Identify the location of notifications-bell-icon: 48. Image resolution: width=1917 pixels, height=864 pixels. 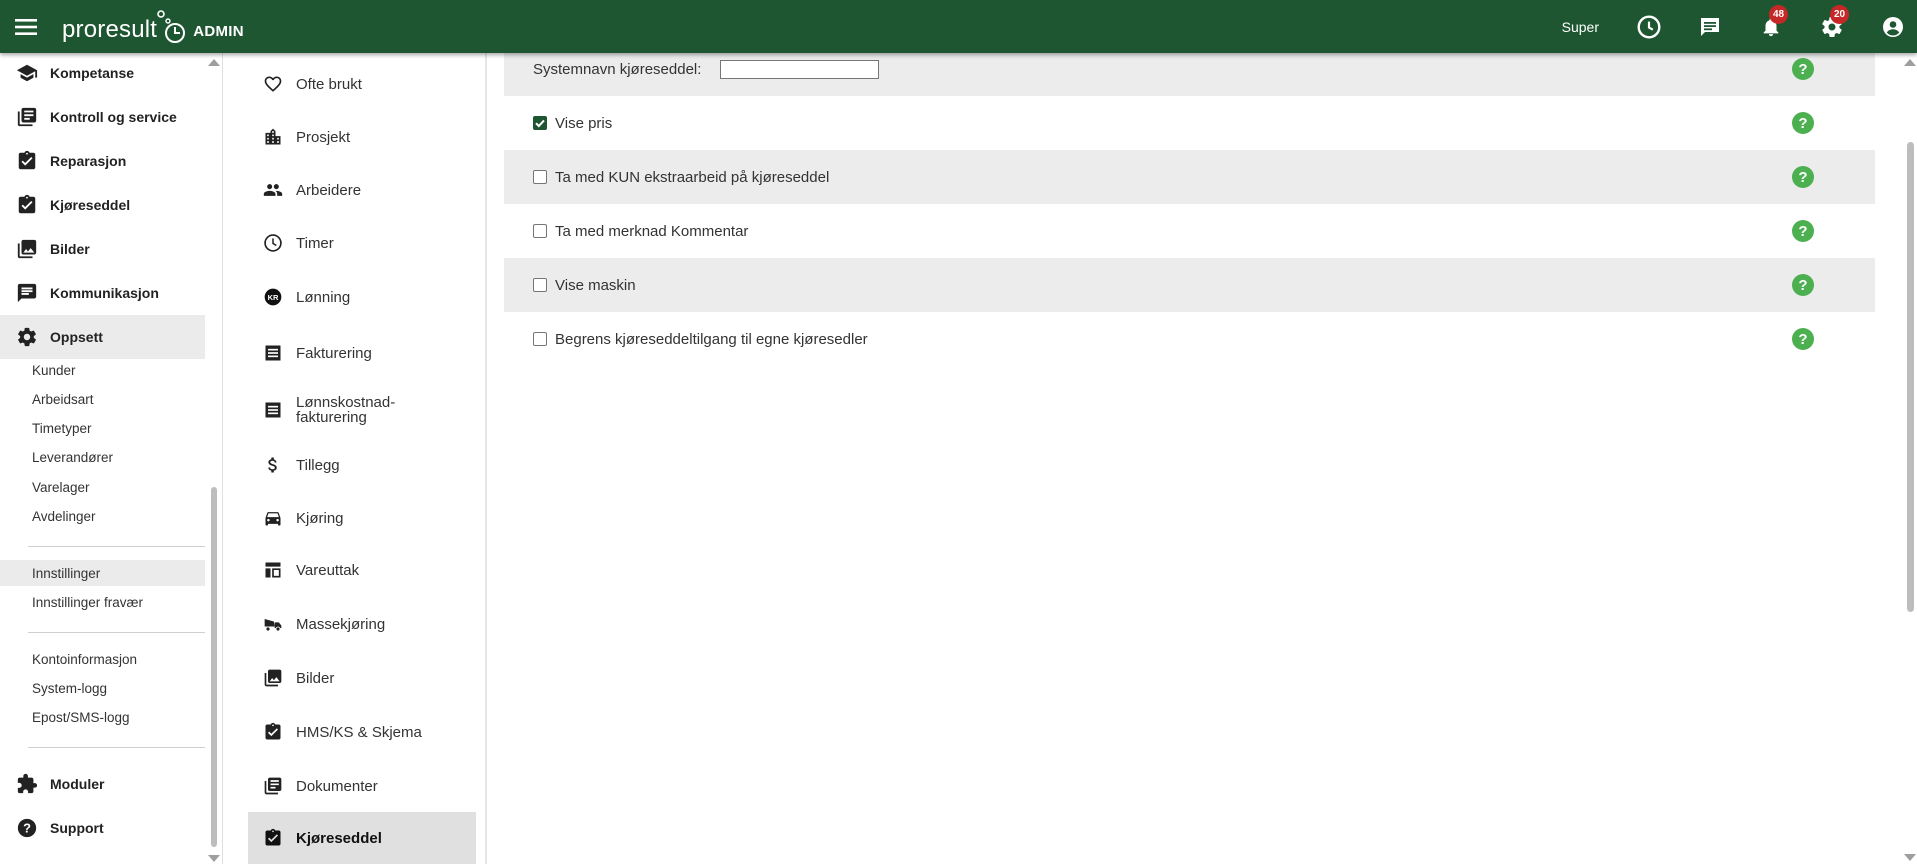
(1772, 22).